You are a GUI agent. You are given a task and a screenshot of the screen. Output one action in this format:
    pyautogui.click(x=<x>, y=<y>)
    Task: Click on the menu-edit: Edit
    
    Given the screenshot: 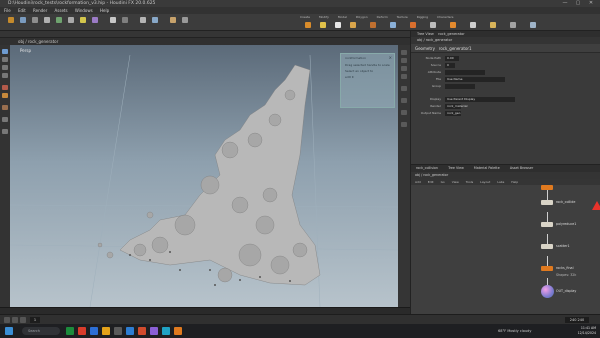 What is the action you would take?
    pyautogui.click(x=22, y=10)
    